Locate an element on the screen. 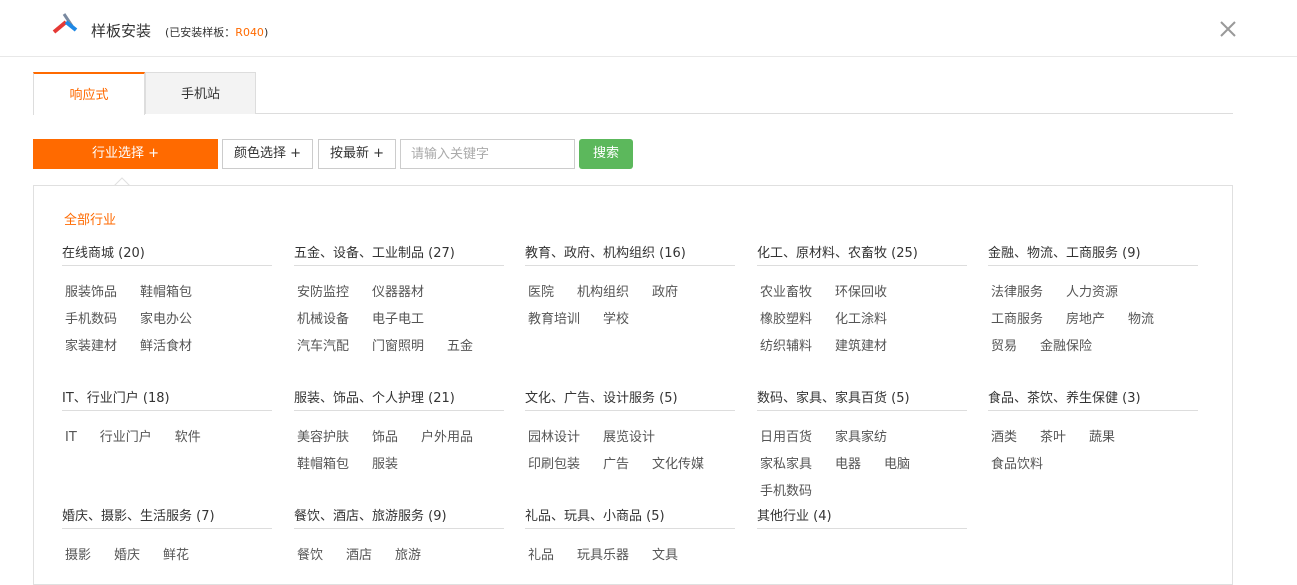 This screenshot has width=1297, height=585. industry-subcategory-link: 家装建材 is located at coordinates (91, 346).